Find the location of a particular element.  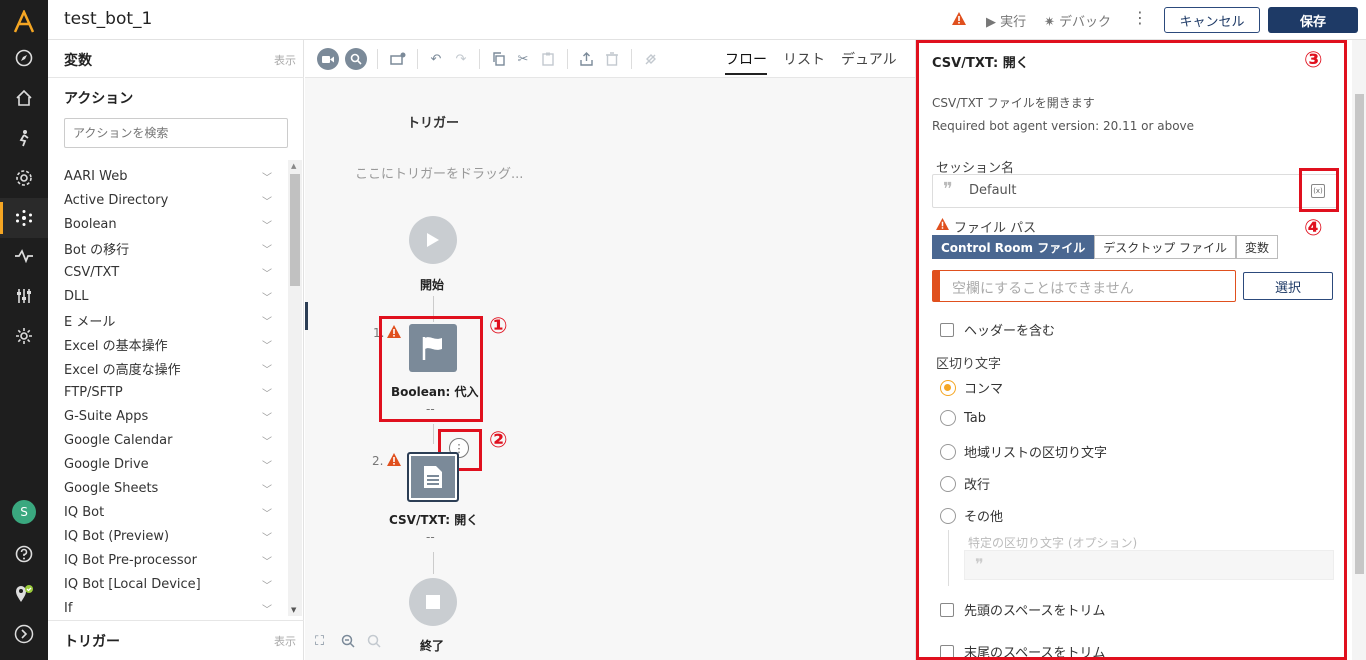

activity-icon is located at coordinates (24, 256).